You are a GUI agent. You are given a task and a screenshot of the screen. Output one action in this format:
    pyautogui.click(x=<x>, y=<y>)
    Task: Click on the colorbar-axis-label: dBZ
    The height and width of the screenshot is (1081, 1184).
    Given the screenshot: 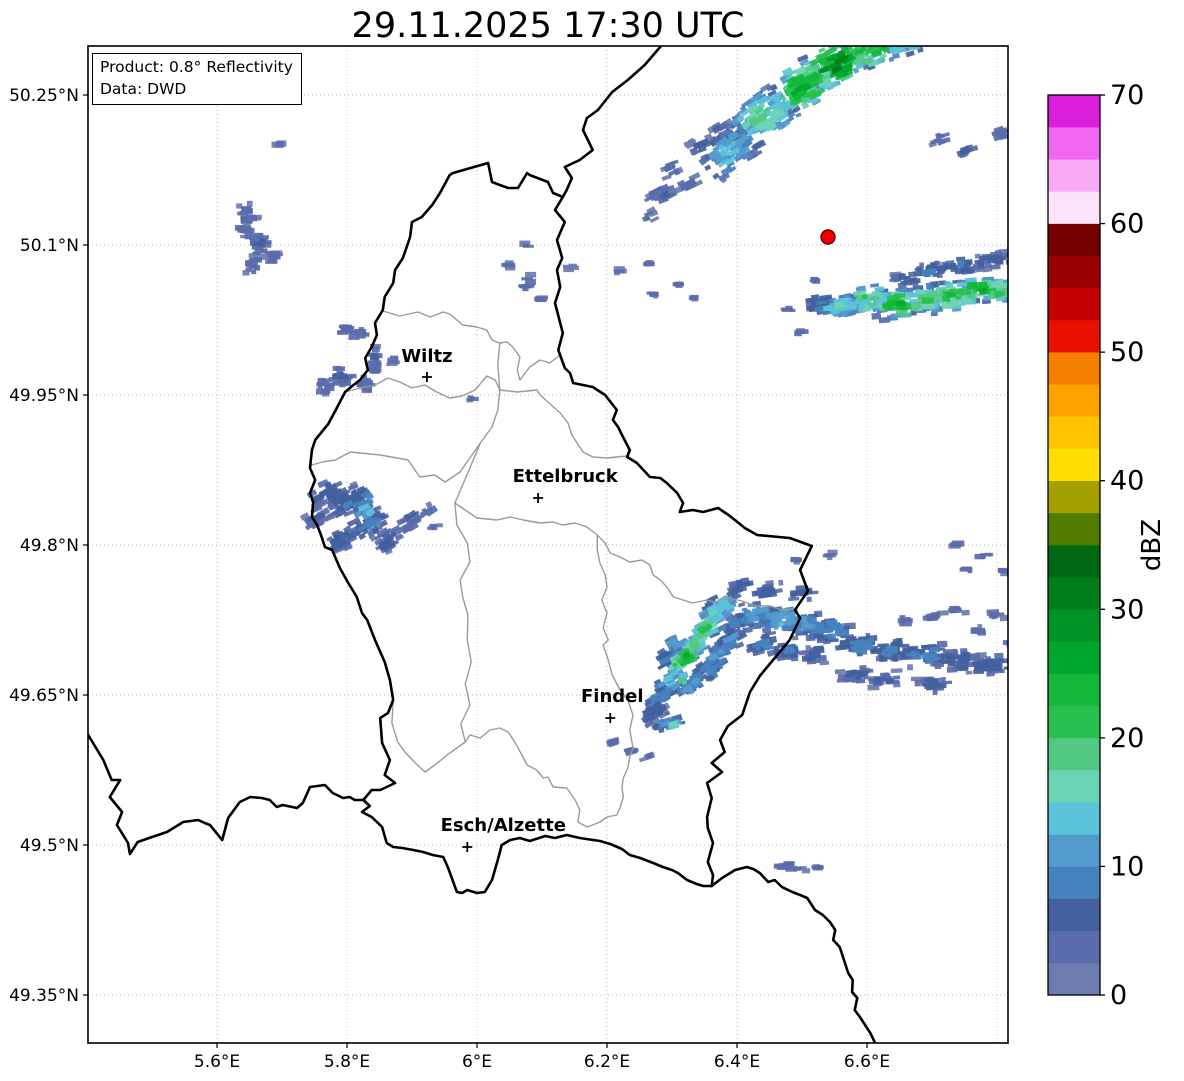 What is the action you would take?
    pyautogui.click(x=1152, y=545)
    